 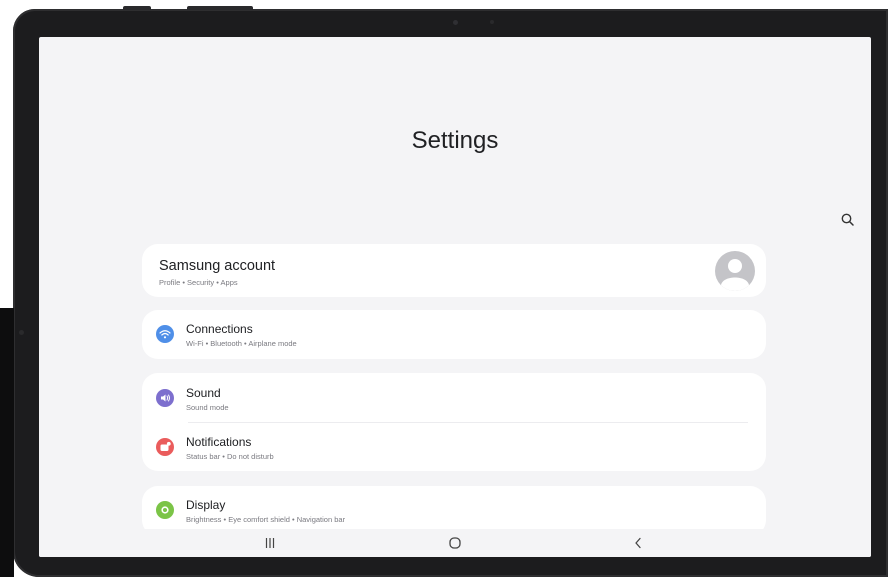 I want to click on front-camera, so click(x=455, y=22).